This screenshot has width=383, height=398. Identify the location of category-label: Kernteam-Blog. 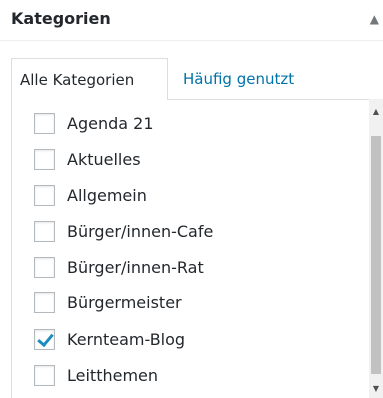
(126, 339).